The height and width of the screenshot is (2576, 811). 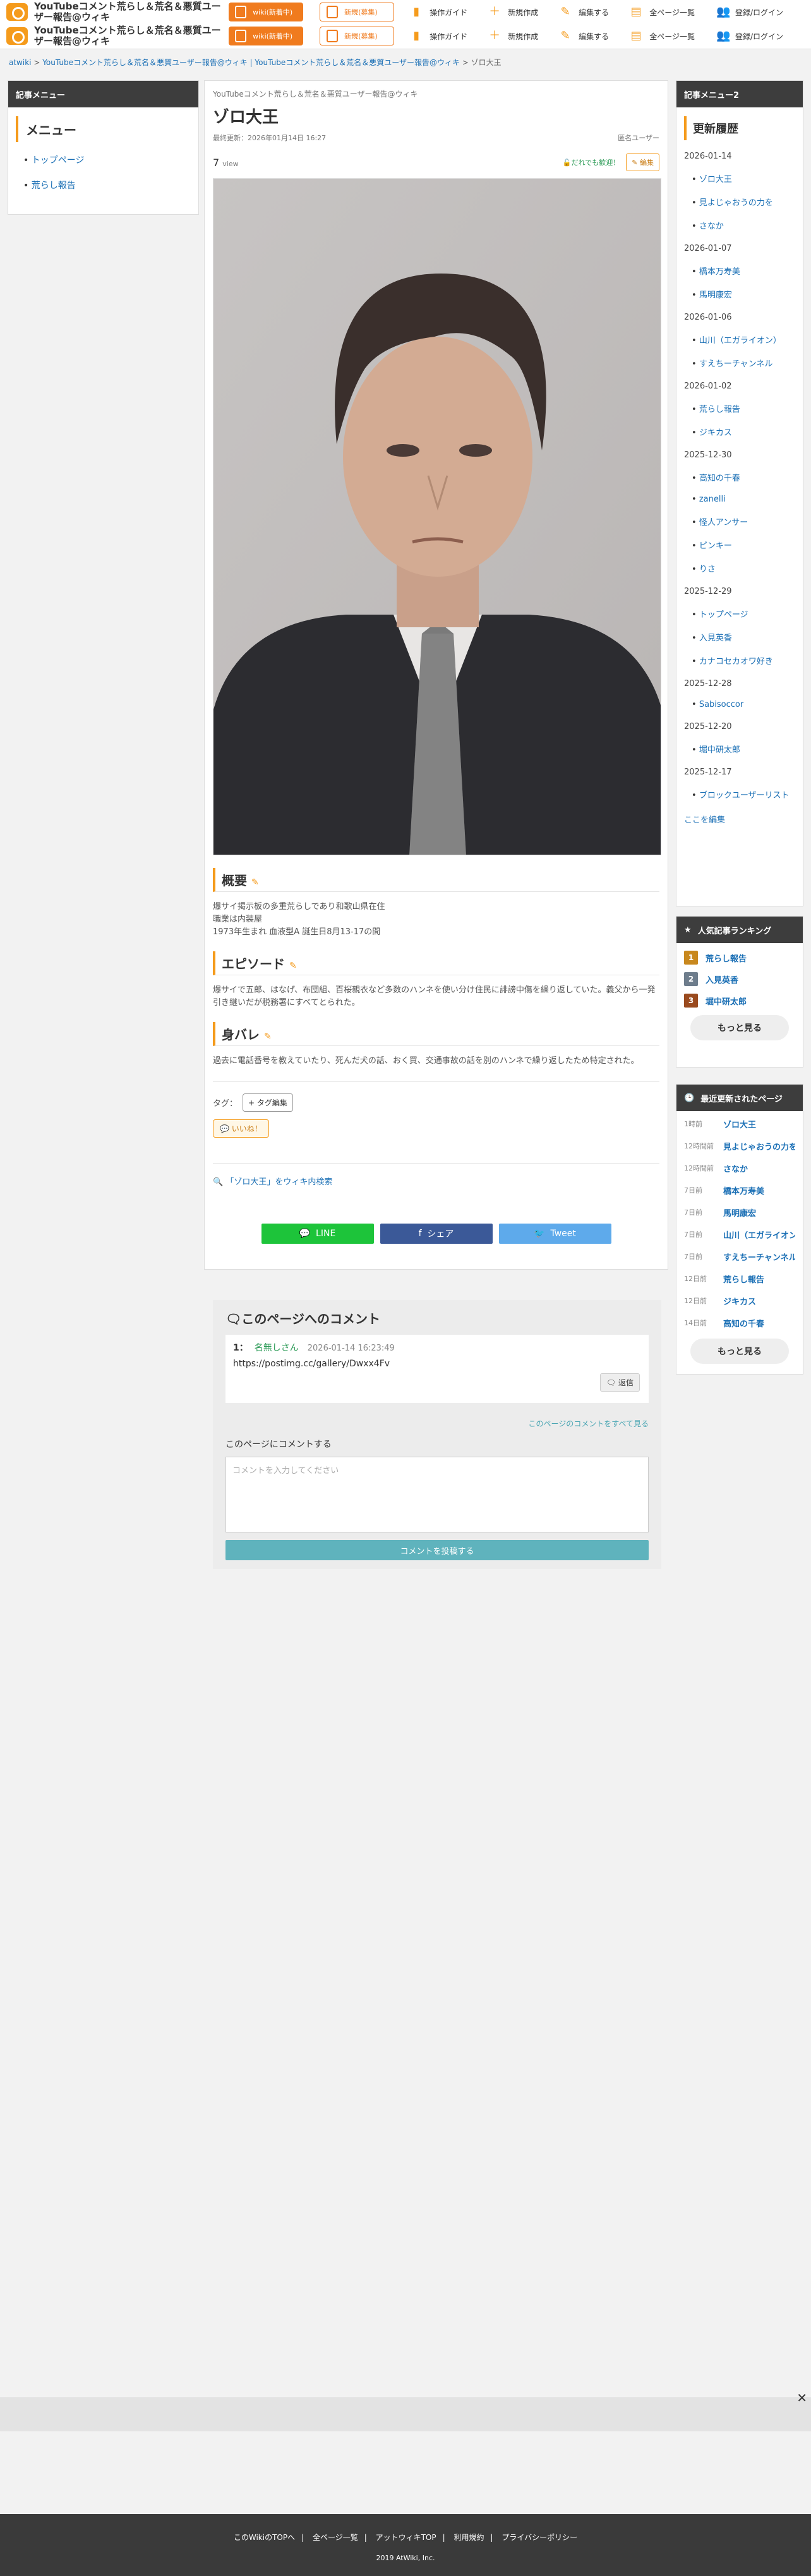 I want to click on recent-link: 高知の千春, so click(x=759, y=1323).